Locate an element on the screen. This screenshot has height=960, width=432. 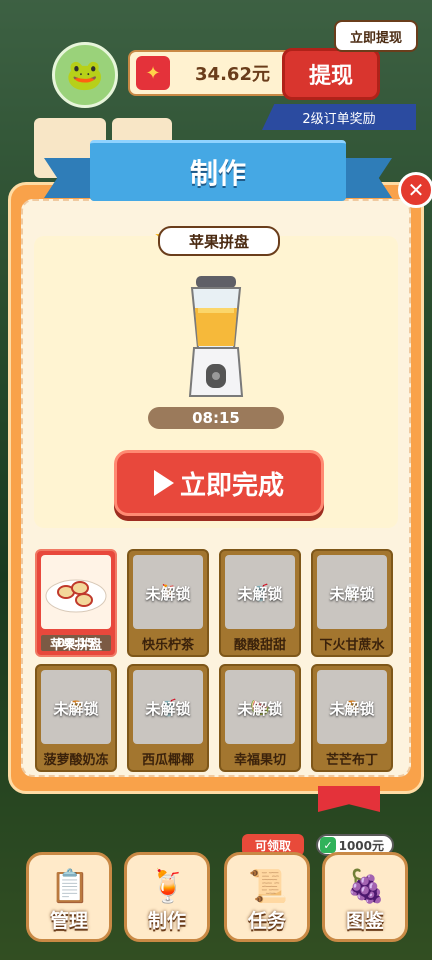
dialog-title-ribbon: 制作 is located at coordinates (218, 175).